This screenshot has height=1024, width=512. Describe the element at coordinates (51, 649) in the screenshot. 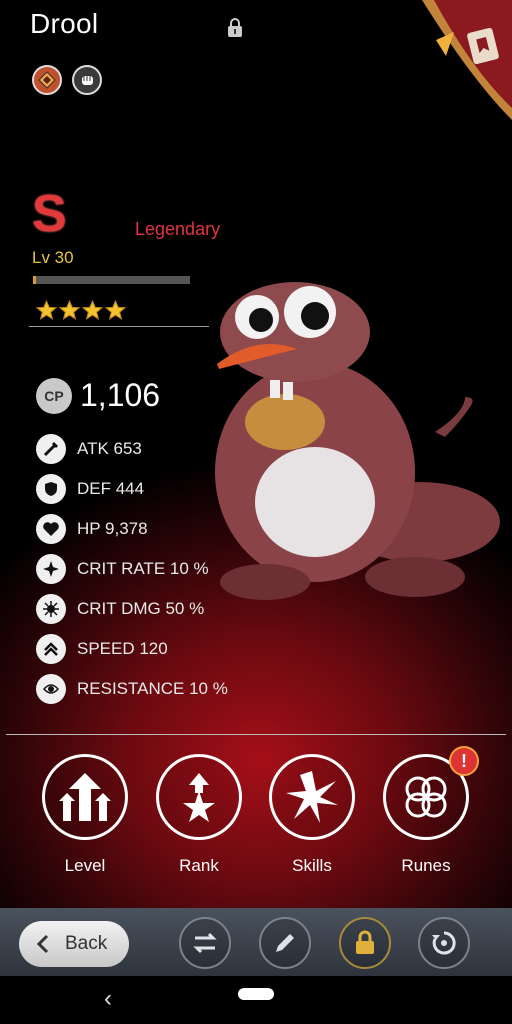

I see `speed-icon` at that location.